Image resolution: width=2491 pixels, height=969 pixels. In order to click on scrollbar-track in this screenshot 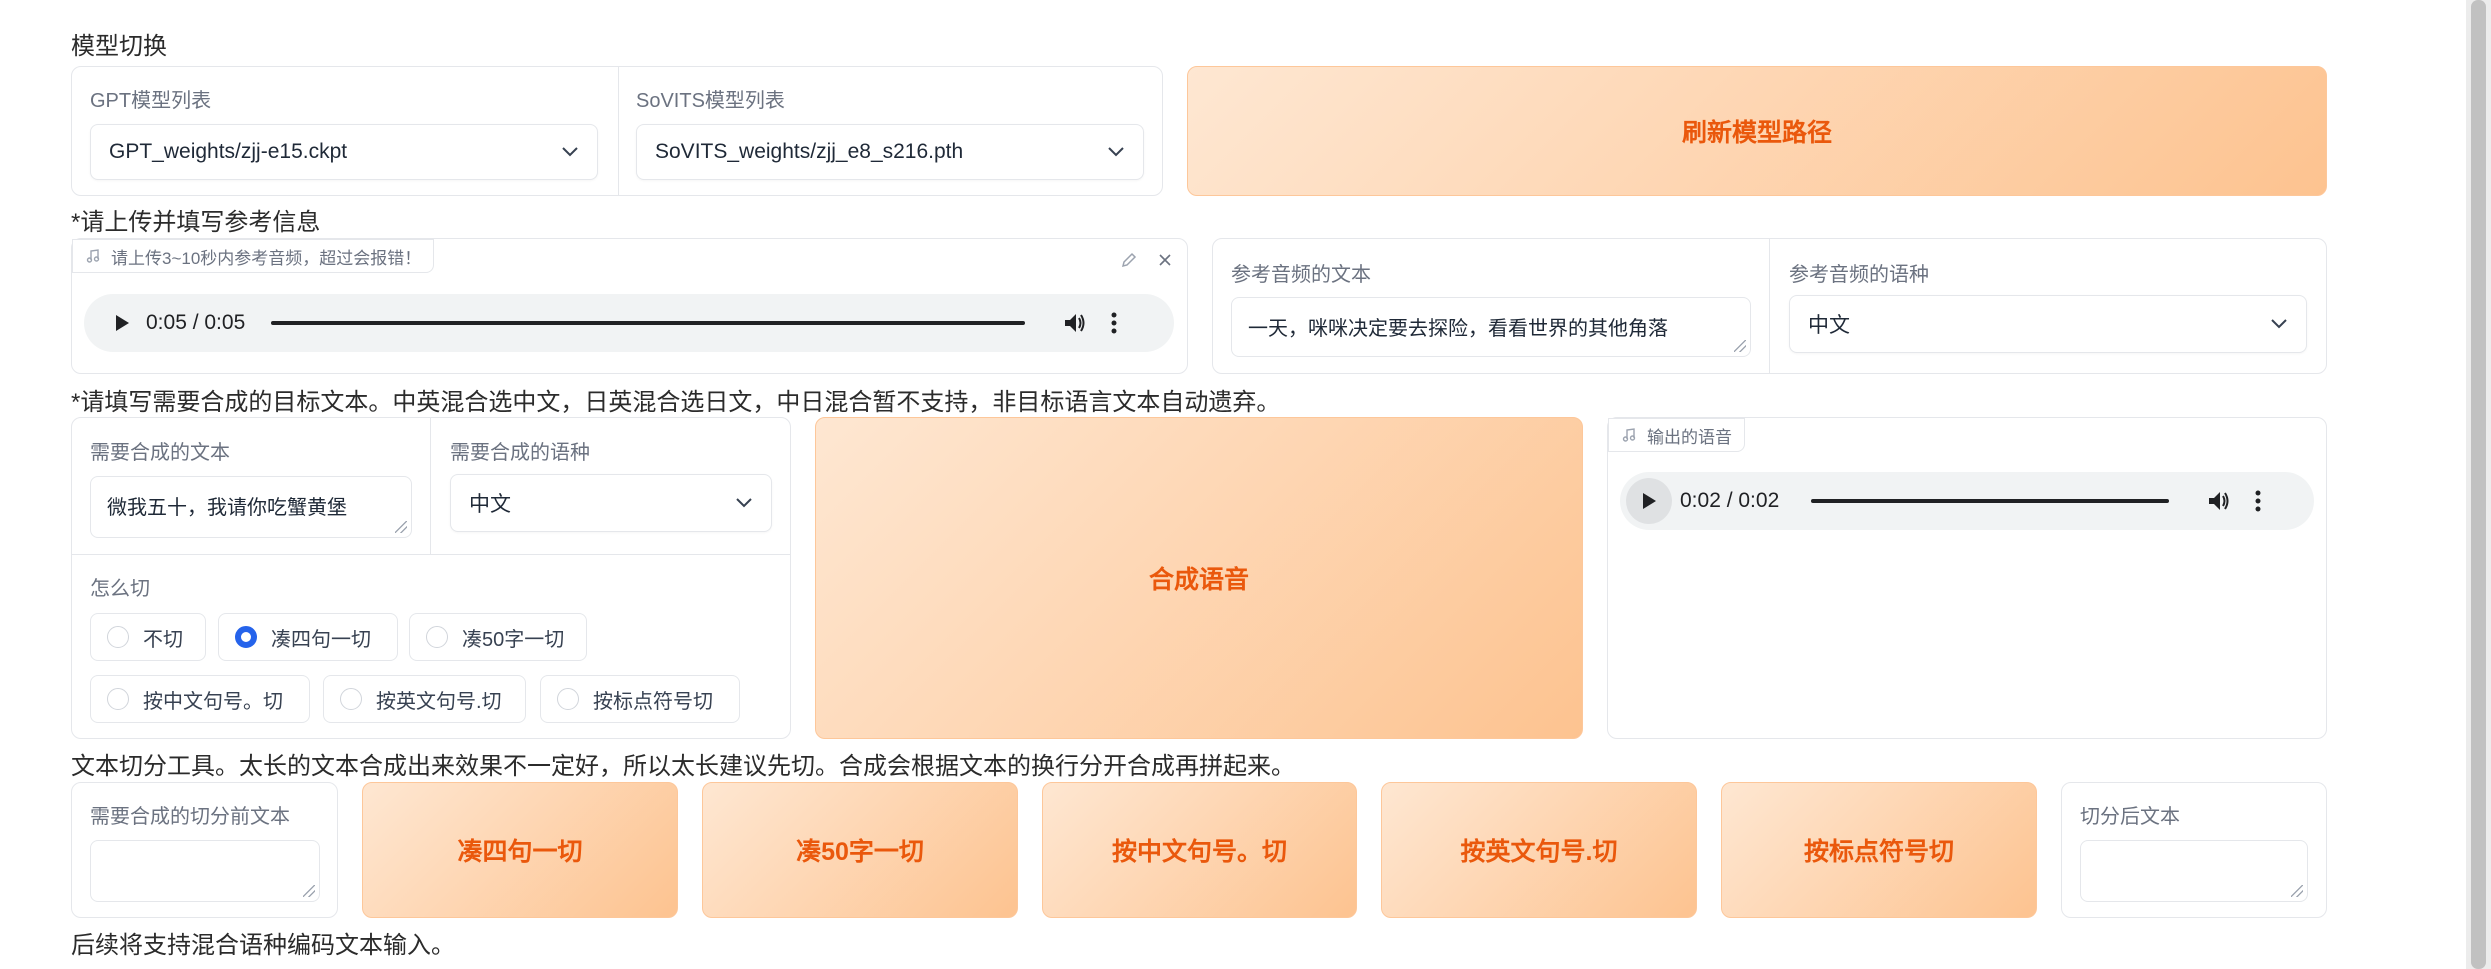, I will do `click(2478, 484)`.